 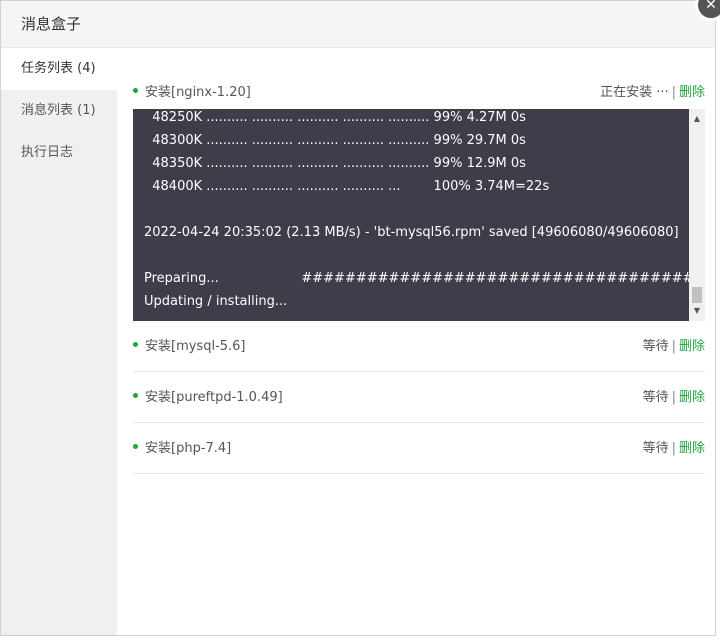 What do you see at coordinates (419, 397) in the screenshot?
I see `task-row: 安装[pureftpd-1.0.49] 等待 | 删除` at bounding box center [419, 397].